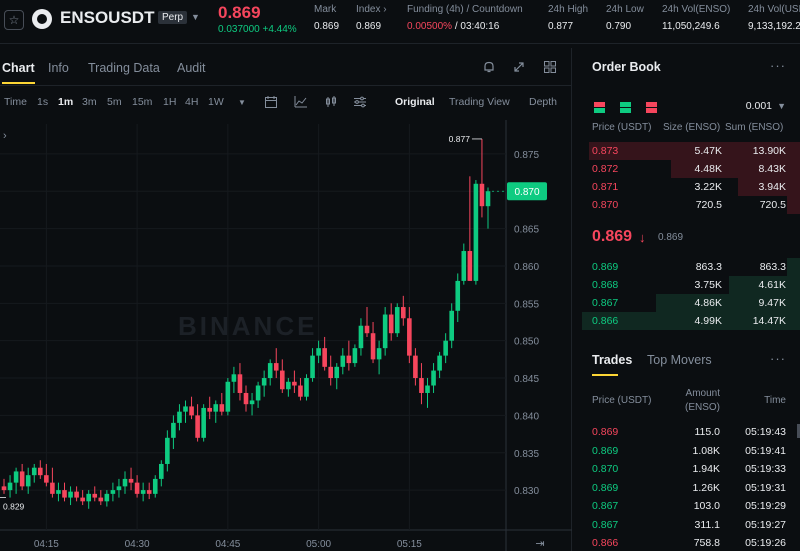  I want to click on both-sides-view-icon, so click(599, 107).